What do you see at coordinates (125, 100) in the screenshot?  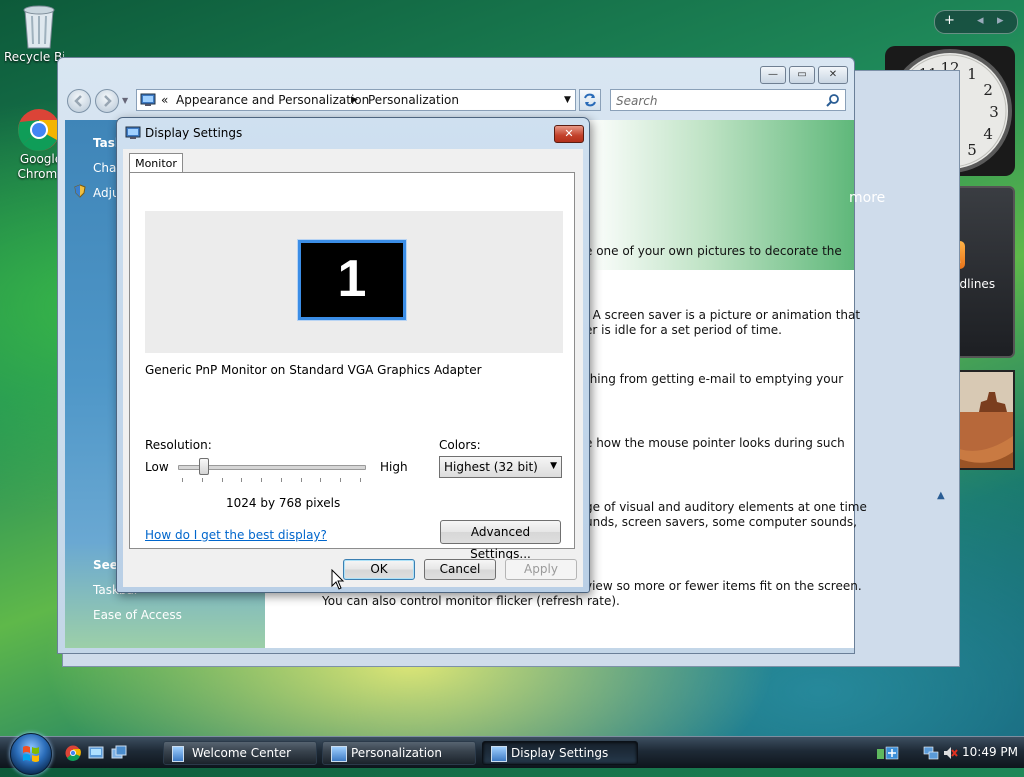 I see `recent-pages-dropdown: ▼` at bounding box center [125, 100].